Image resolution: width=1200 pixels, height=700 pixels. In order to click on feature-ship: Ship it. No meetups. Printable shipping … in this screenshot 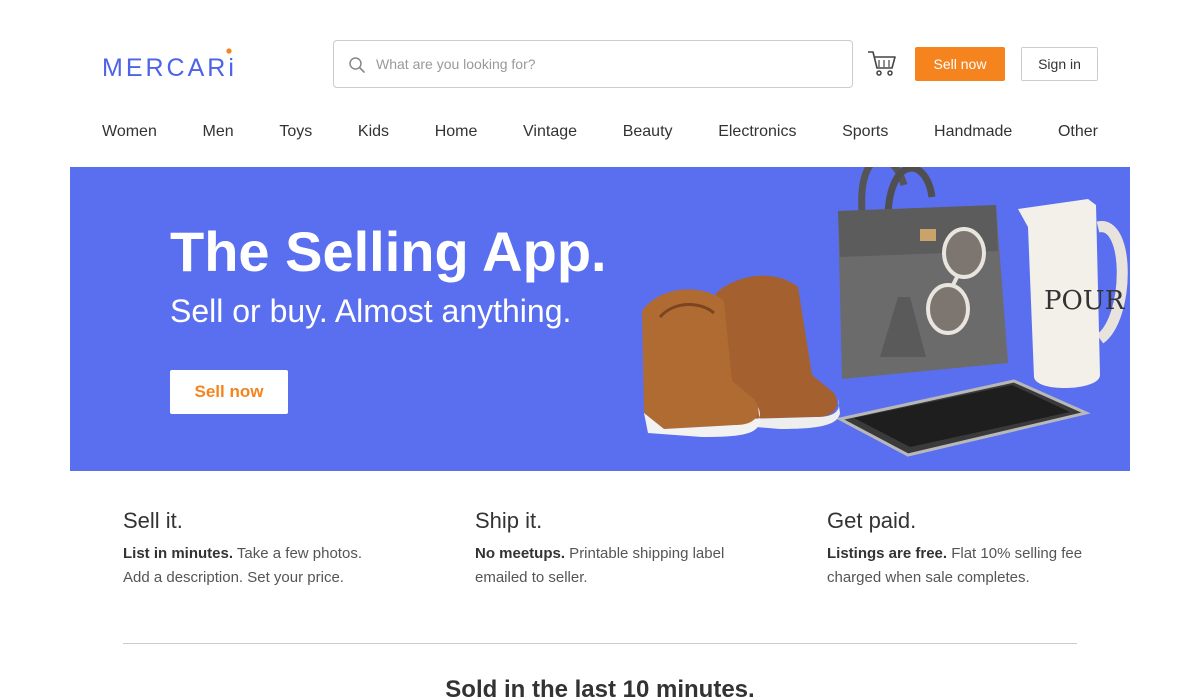, I will do `click(600, 549)`.